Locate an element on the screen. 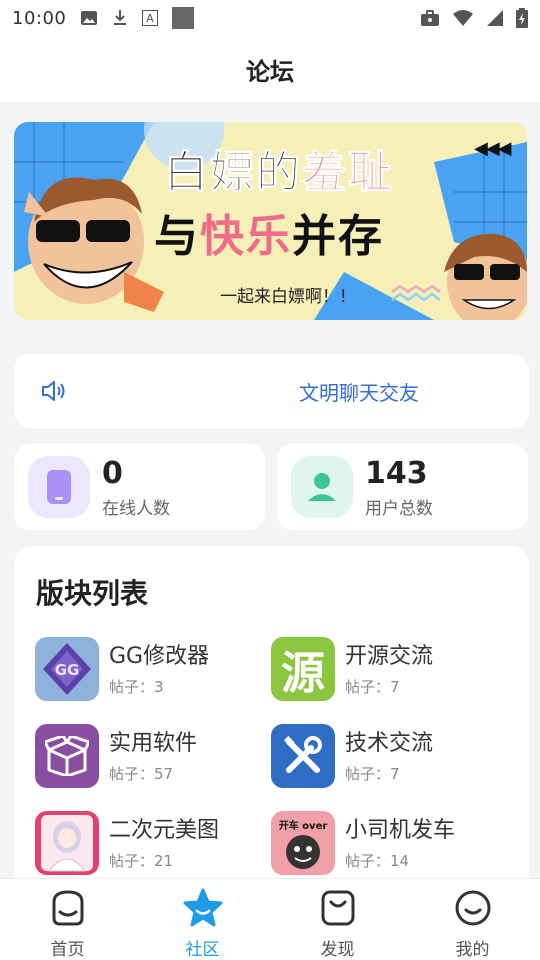 The image size is (540, 960). box-icon is located at coordinates (67, 756).